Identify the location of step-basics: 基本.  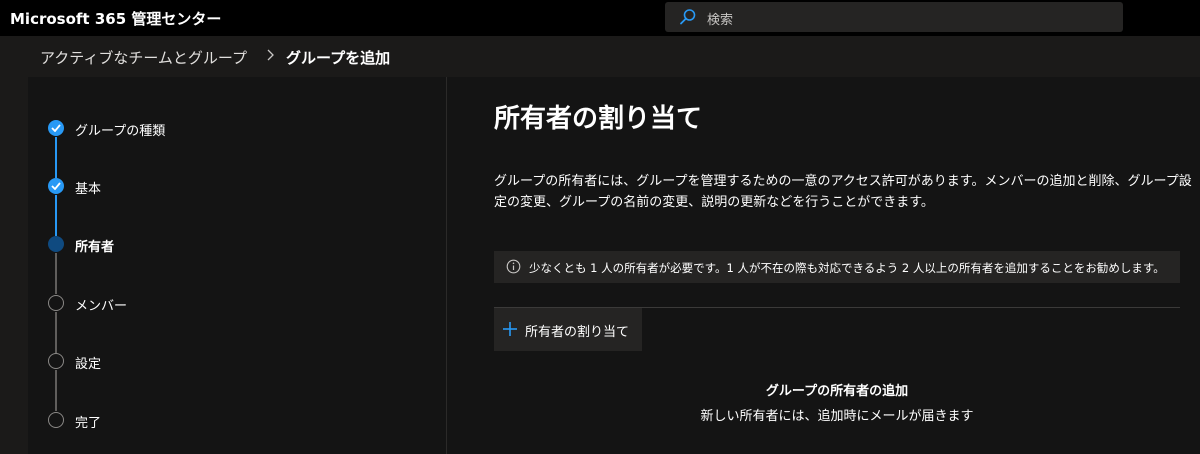
(88, 187).